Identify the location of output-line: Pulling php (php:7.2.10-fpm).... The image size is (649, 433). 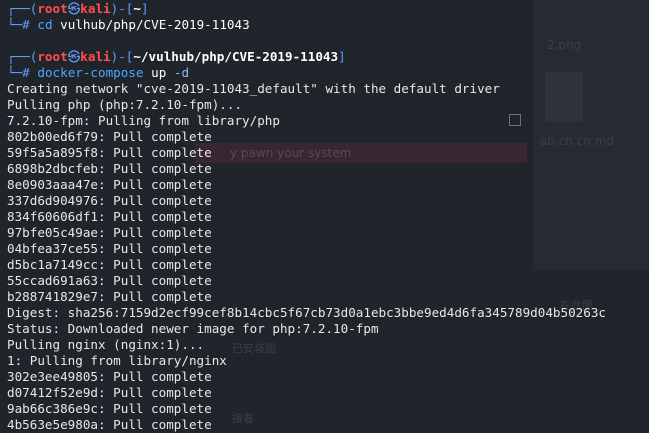
(125, 104).